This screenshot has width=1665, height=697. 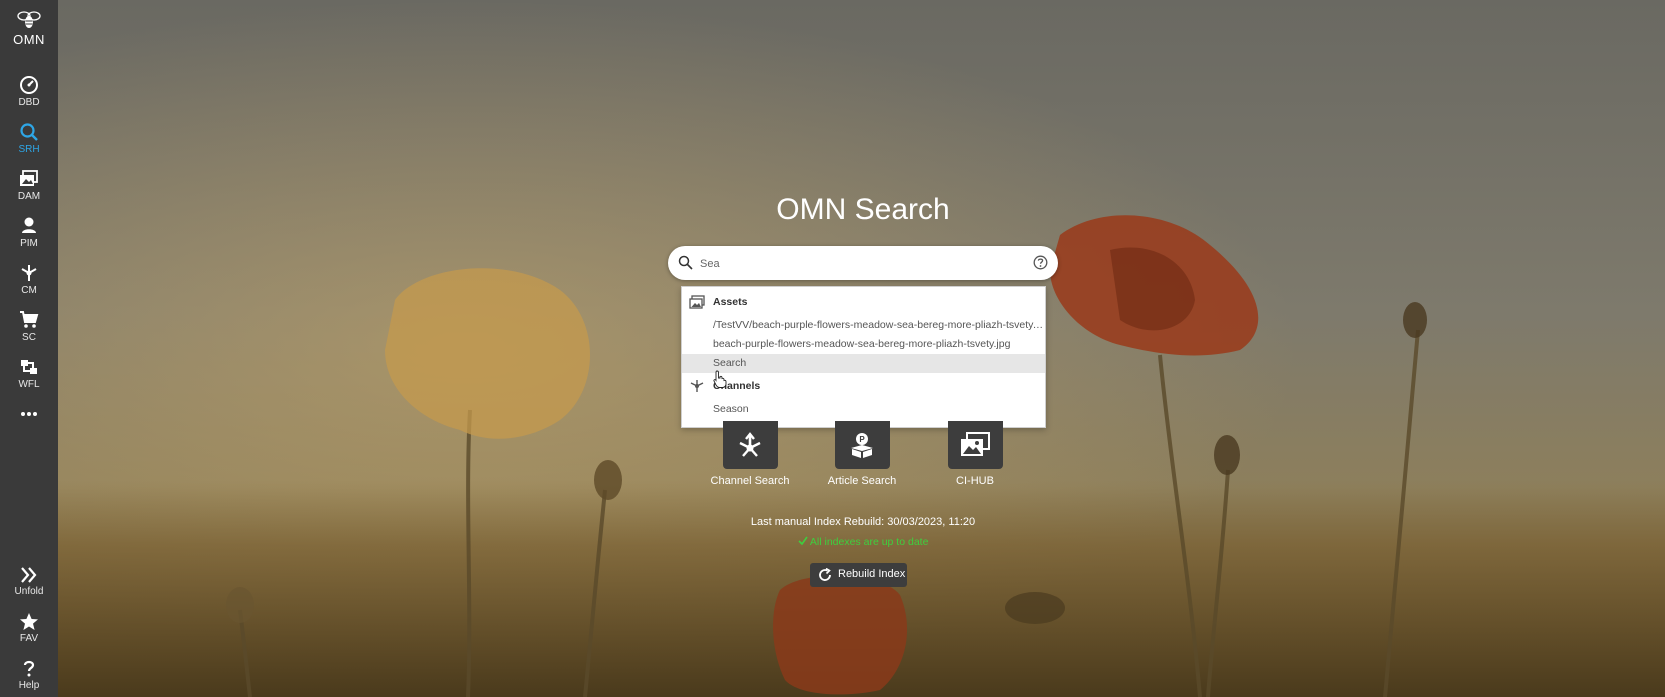 I want to click on channel-search-icon, so click(x=750, y=444).